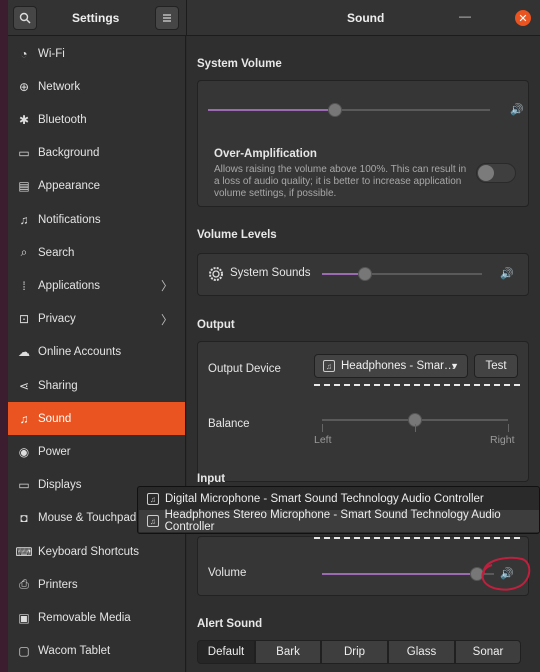 This screenshot has width=540, height=672. What do you see at coordinates (366, 18) in the screenshot?
I see `page-title: Sound` at bounding box center [366, 18].